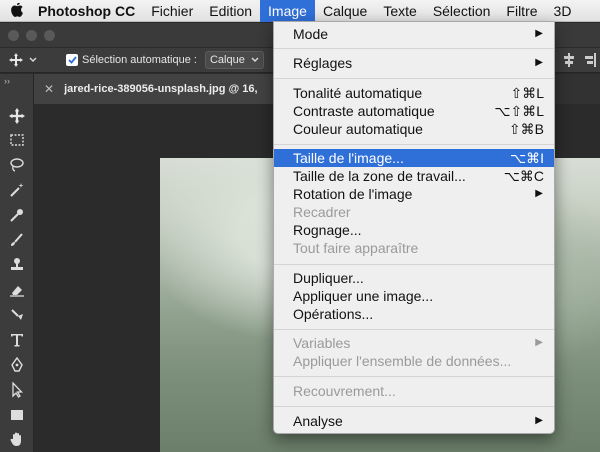 This screenshot has width=600, height=452. I want to click on menu-item-tonalite-auto: Tonalité automatique ⇧⌘L, so click(414, 93).